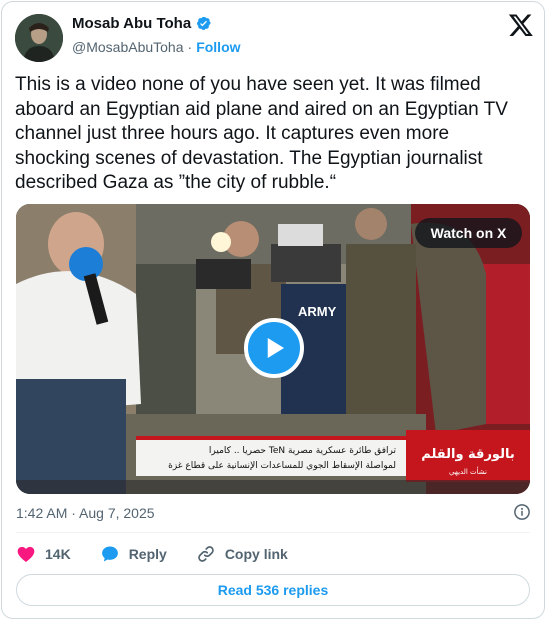 The height and width of the screenshot is (622, 548). What do you see at coordinates (26, 554) in the screenshot?
I see `heart-icon` at bounding box center [26, 554].